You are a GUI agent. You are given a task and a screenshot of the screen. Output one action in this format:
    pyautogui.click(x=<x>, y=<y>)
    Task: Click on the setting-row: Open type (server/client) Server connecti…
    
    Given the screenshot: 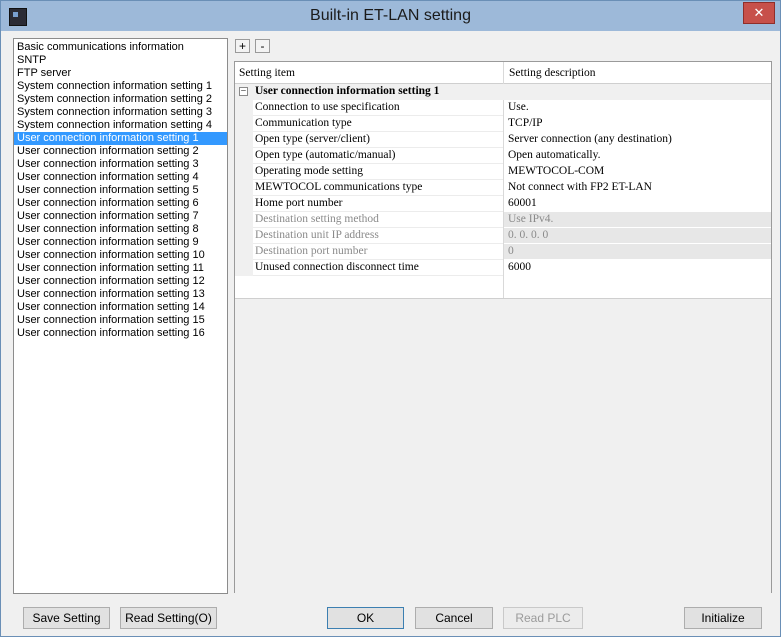 What is the action you would take?
    pyautogui.click(x=503, y=140)
    